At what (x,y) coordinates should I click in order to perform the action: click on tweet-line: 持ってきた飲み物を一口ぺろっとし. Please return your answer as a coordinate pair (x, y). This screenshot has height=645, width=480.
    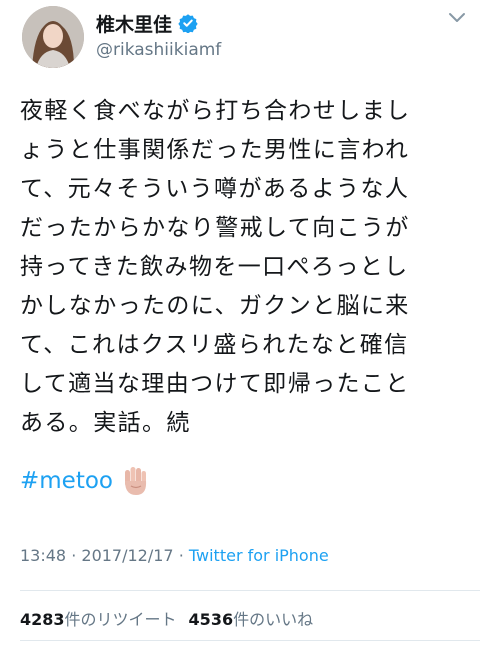
    Looking at the image, I should click on (214, 267).